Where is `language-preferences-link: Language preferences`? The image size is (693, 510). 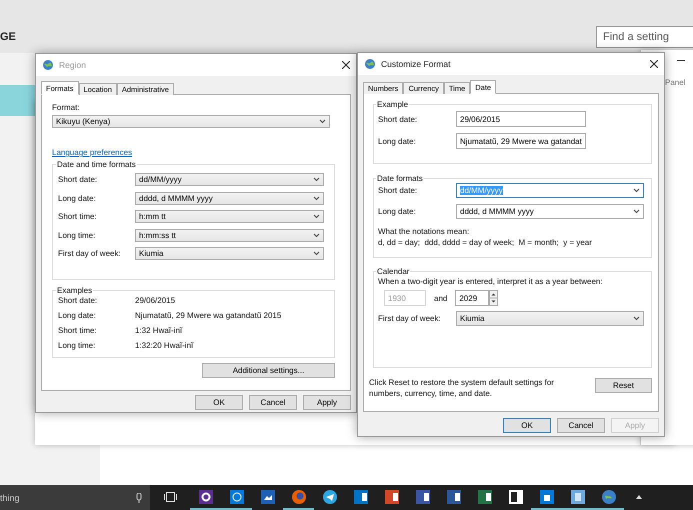 language-preferences-link: Language preferences is located at coordinates (92, 152).